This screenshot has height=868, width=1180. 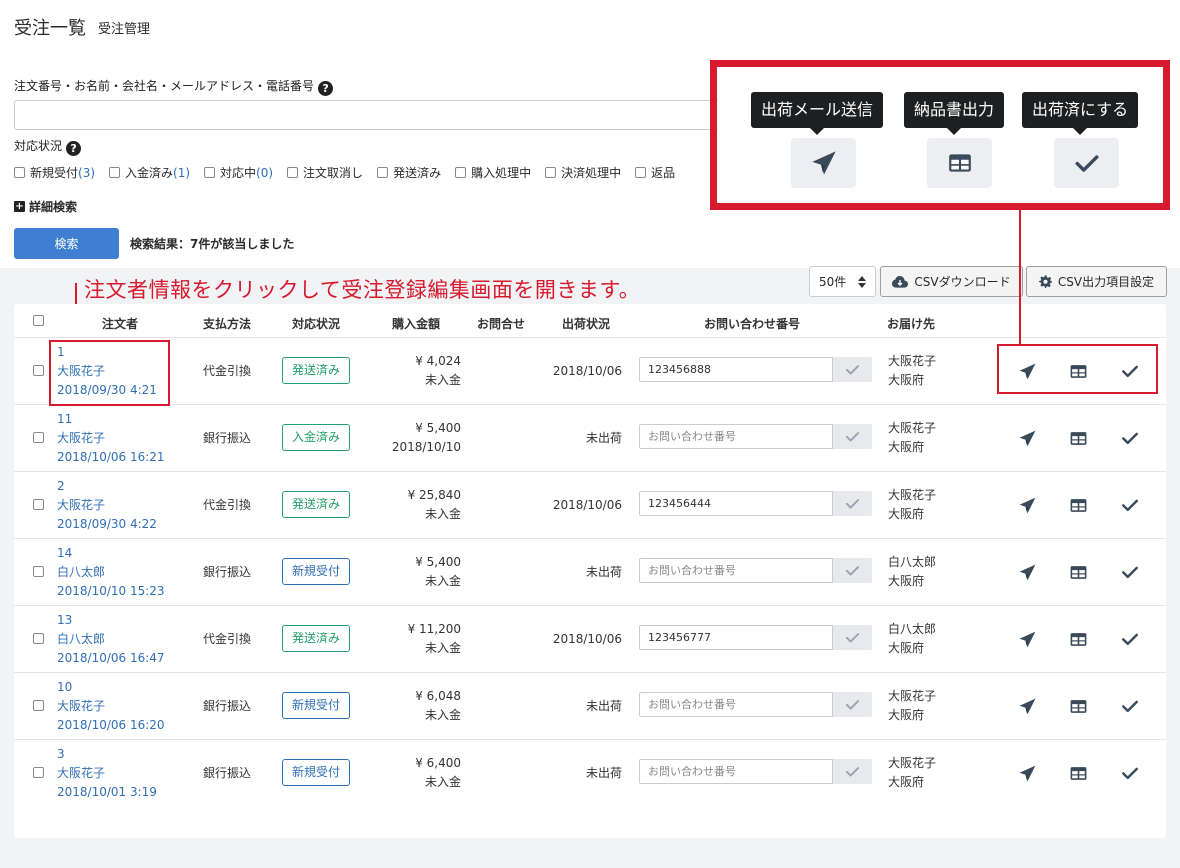 What do you see at coordinates (394, 115) in the screenshot?
I see `multi-search-input` at bounding box center [394, 115].